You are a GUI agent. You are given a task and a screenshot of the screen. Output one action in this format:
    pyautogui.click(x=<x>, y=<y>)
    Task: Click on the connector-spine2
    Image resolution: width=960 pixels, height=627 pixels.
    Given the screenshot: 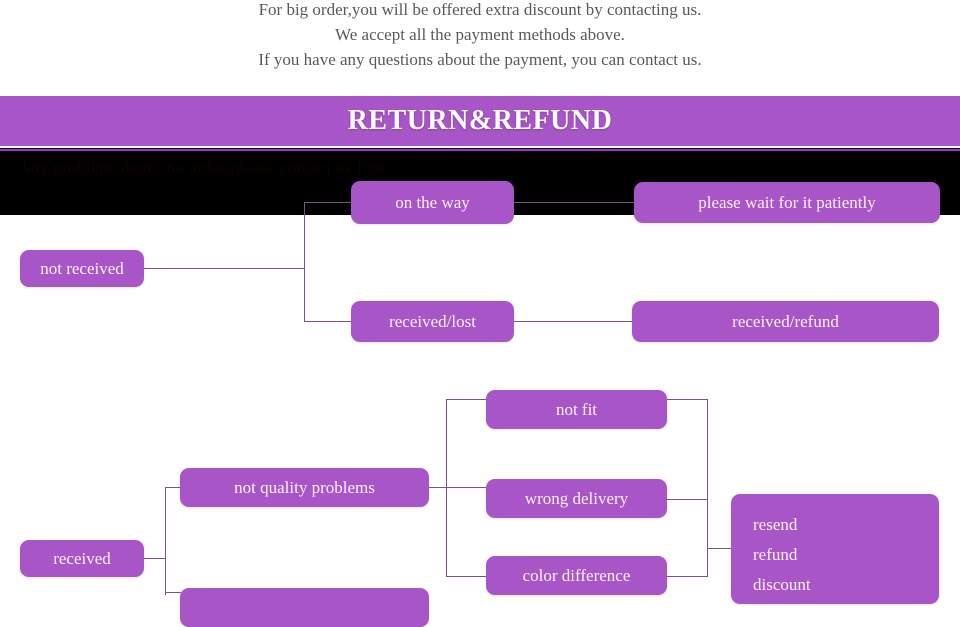 What is the action you would take?
    pyautogui.click(x=165, y=541)
    